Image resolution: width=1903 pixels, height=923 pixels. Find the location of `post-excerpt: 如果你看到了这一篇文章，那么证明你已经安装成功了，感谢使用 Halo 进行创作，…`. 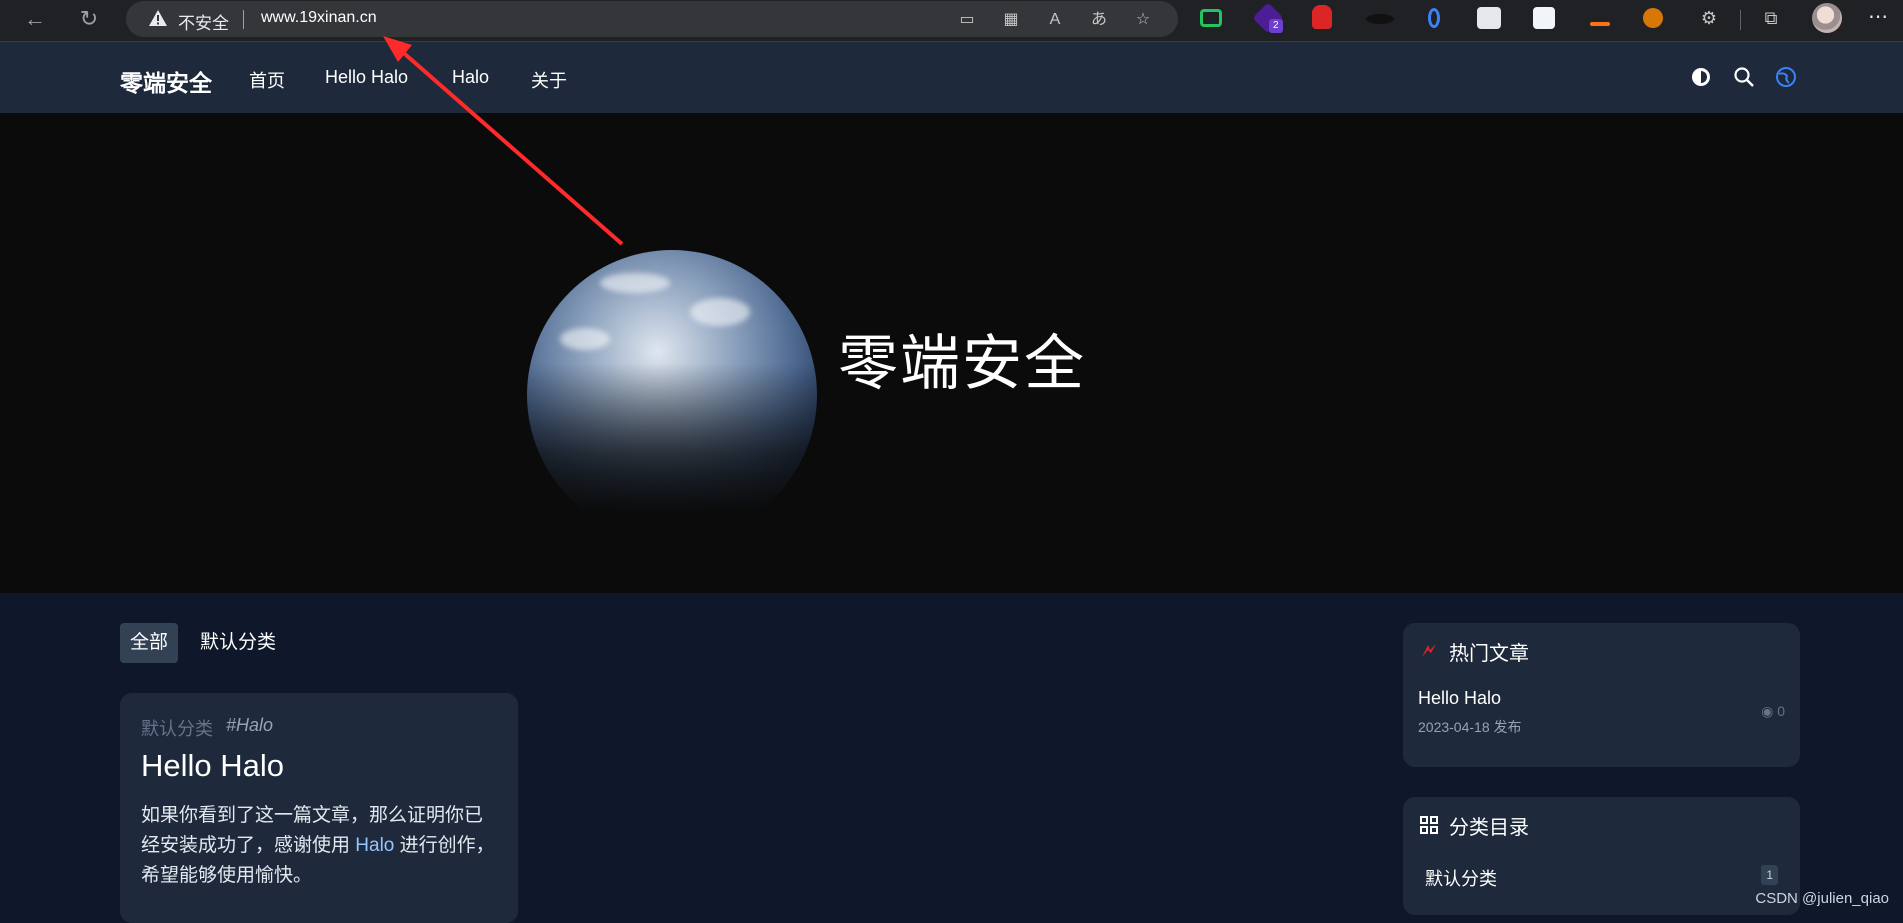

post-excerpt: 如果你看到了这一篇文章，那么证明你已经安装成功了，感谢使用 Halo 进行创作，… is located at coordinates (321, 846).